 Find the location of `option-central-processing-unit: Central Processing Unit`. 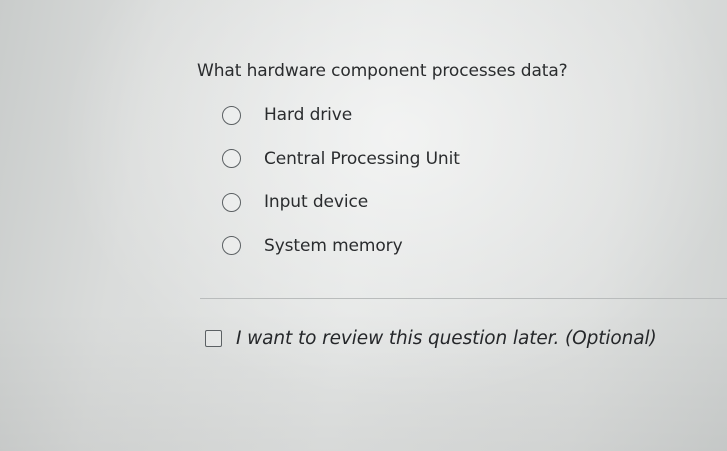

option-central-processing-unit: Central Processing Unit is located at coordinates (341, 159).